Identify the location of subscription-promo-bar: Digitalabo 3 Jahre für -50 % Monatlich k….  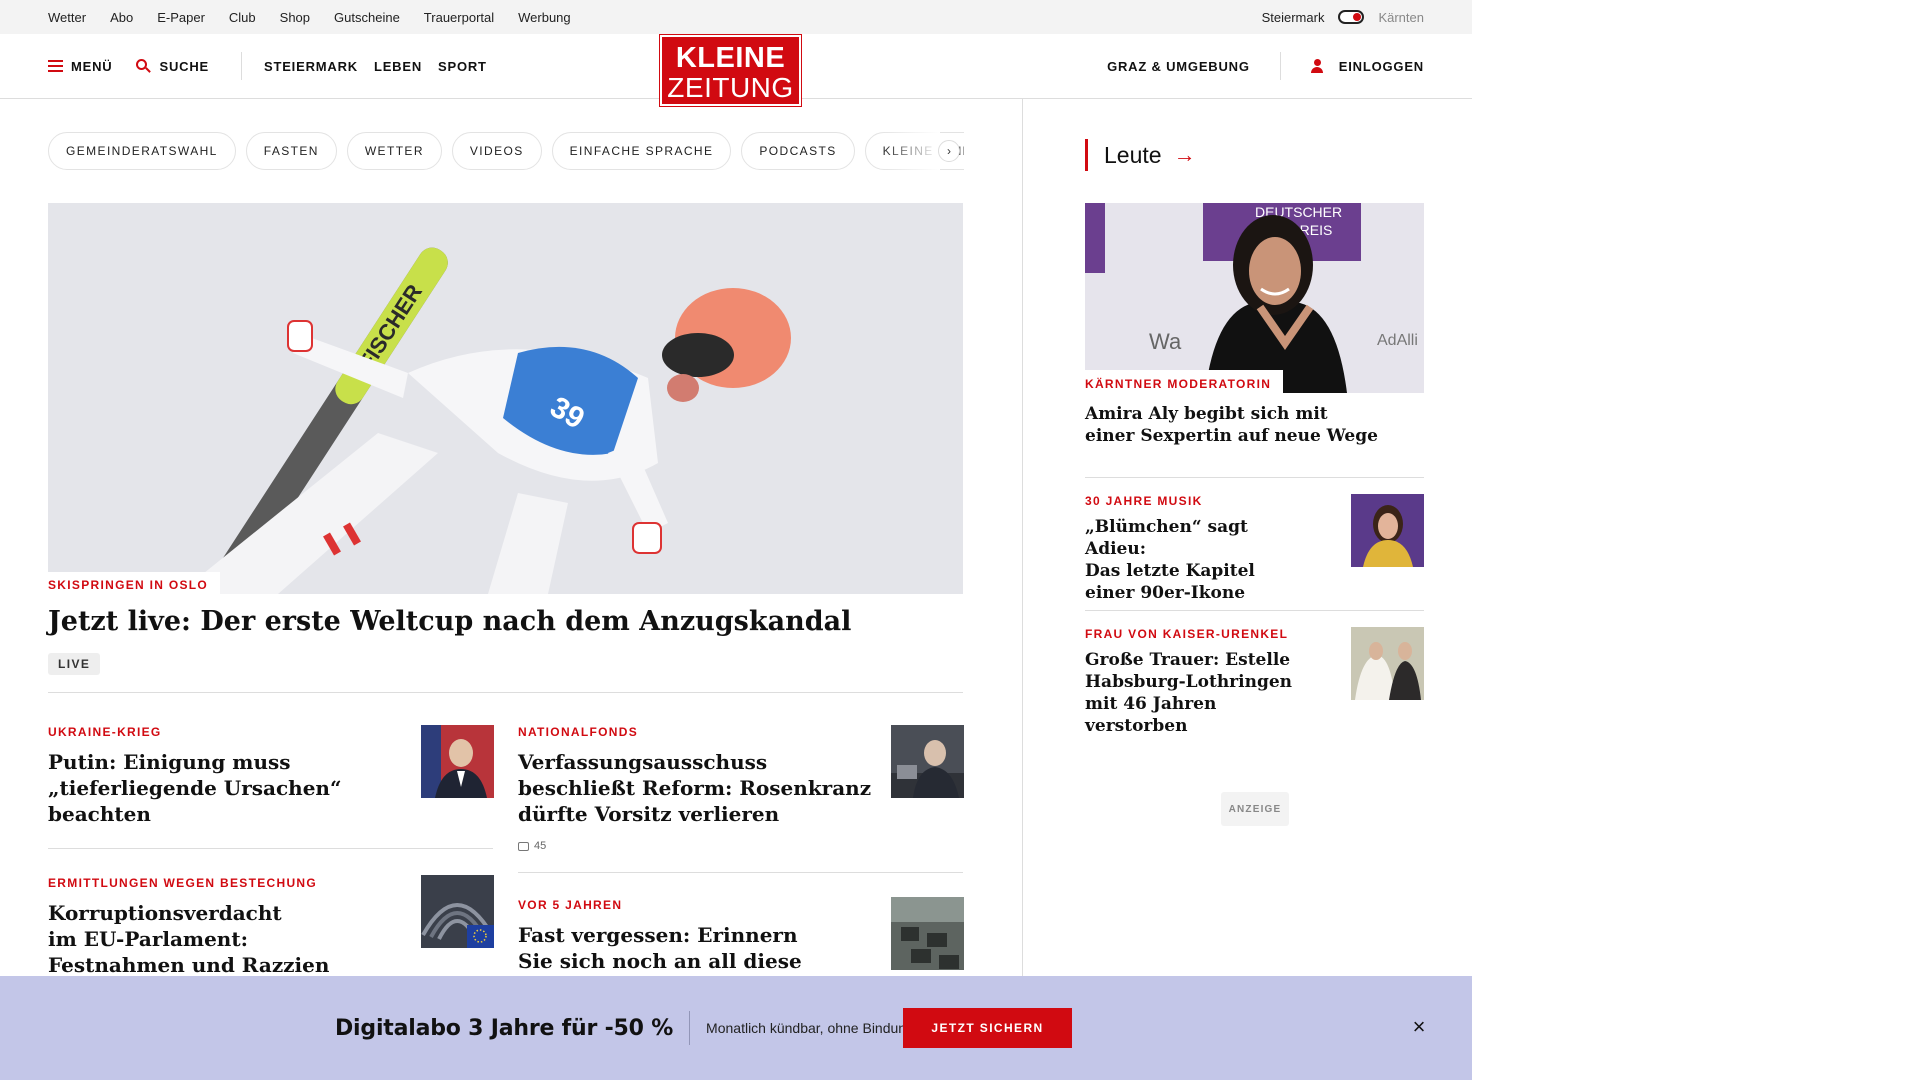
(736, 1028).